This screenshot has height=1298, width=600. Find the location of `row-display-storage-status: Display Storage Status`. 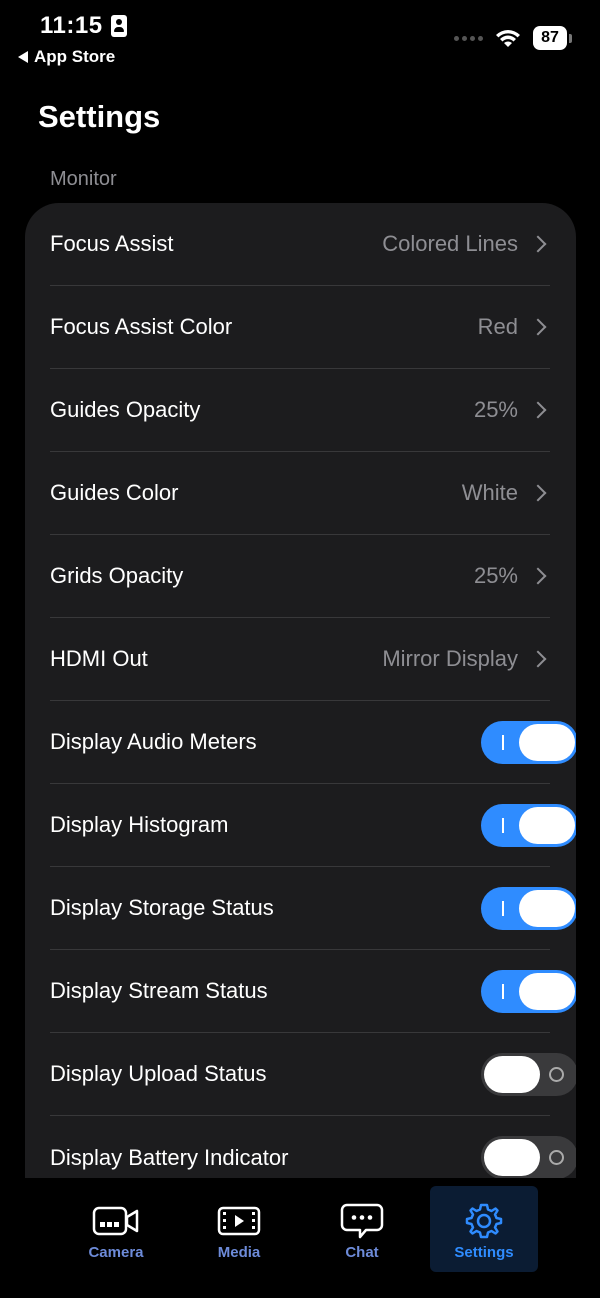

row-display-storage-status: Display Storage Status is located at coordinates (313, 908).